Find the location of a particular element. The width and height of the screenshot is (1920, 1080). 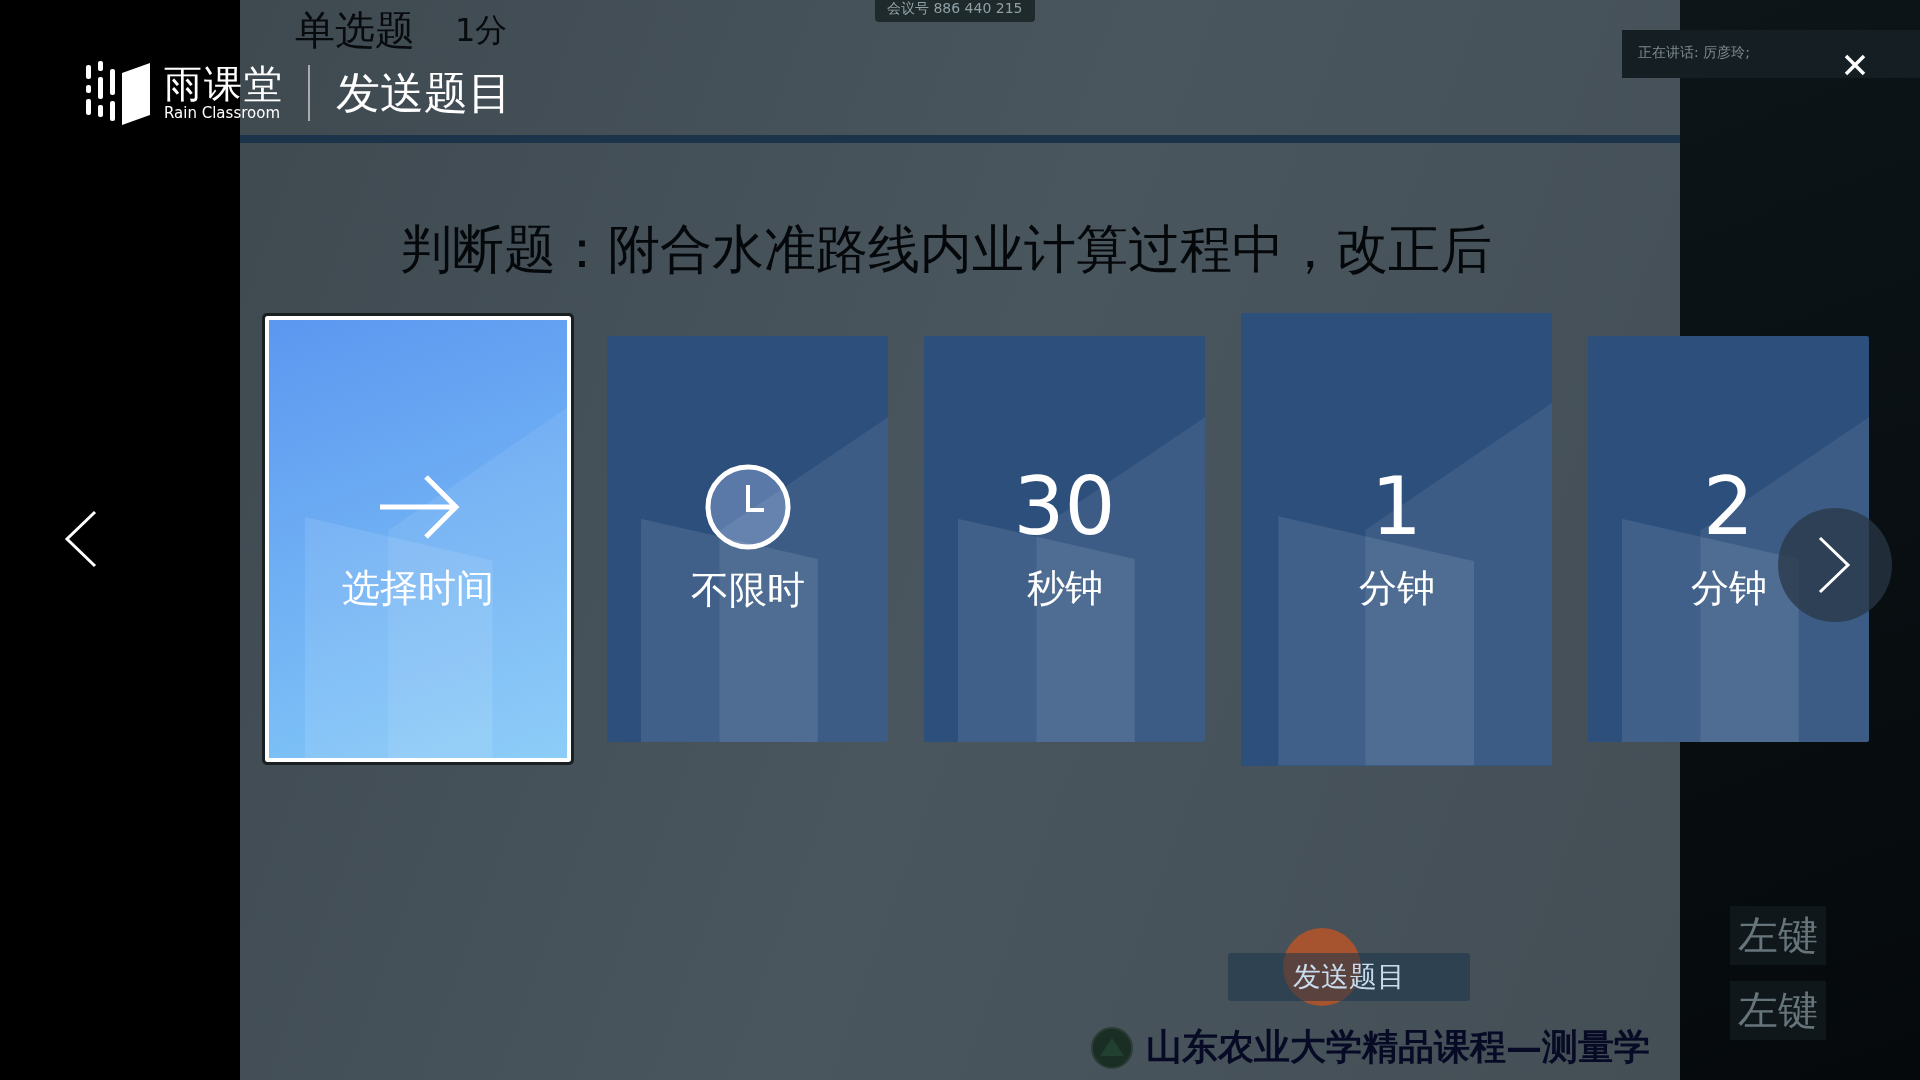

question-text: 判断题：附合水准路线内业计算过程中，改正后 is located at coordinates (946, 249).